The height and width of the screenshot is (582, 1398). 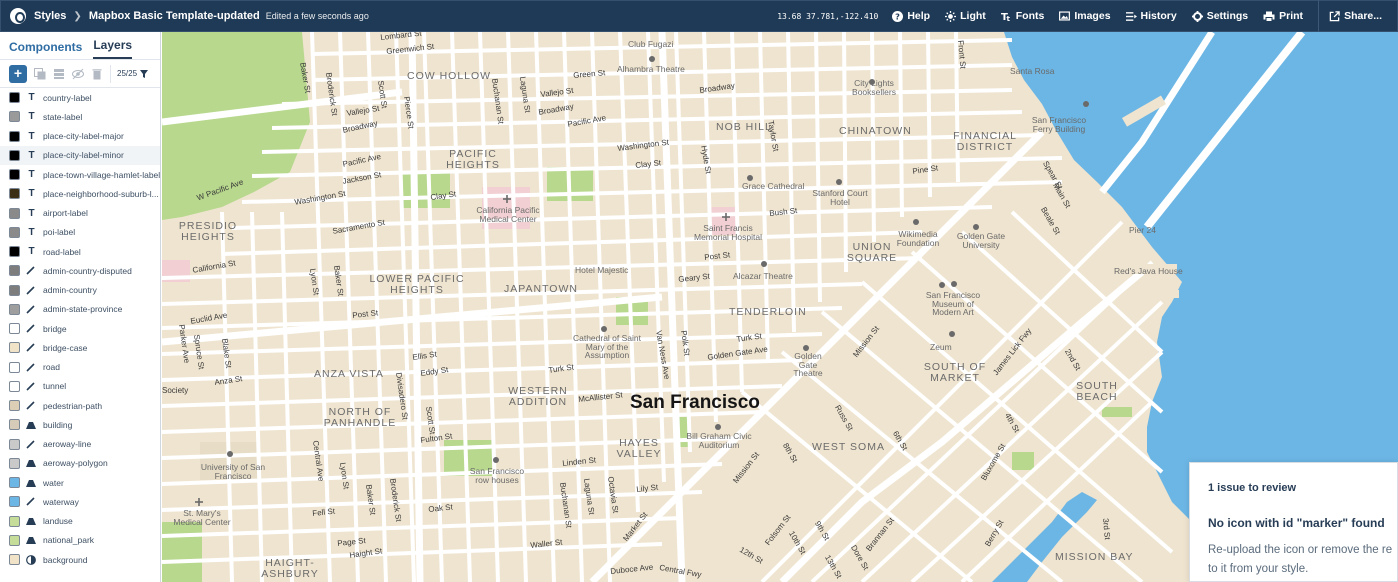 I want to click on duplicate-icon, so click(x=40, y=73).